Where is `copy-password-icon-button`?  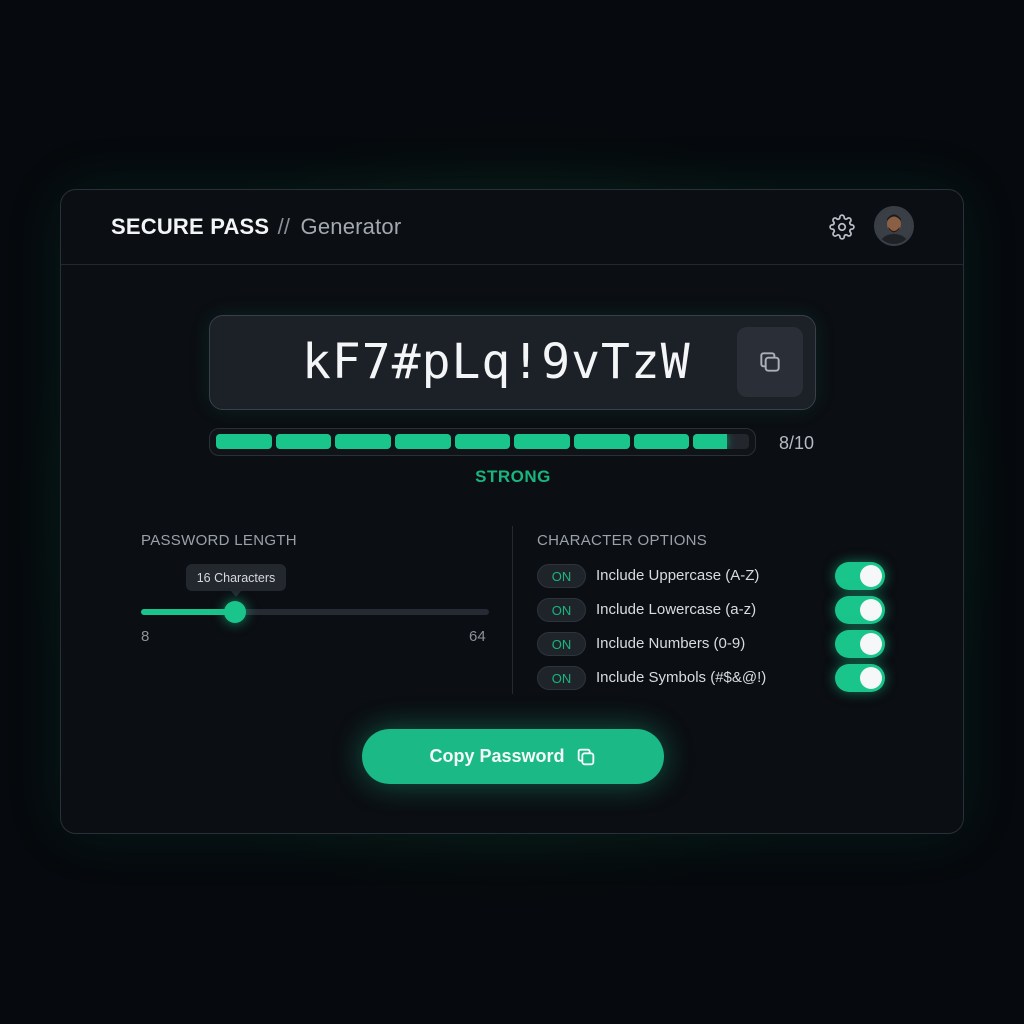
copy-password-icon-button is located at coordinates (770, 362).